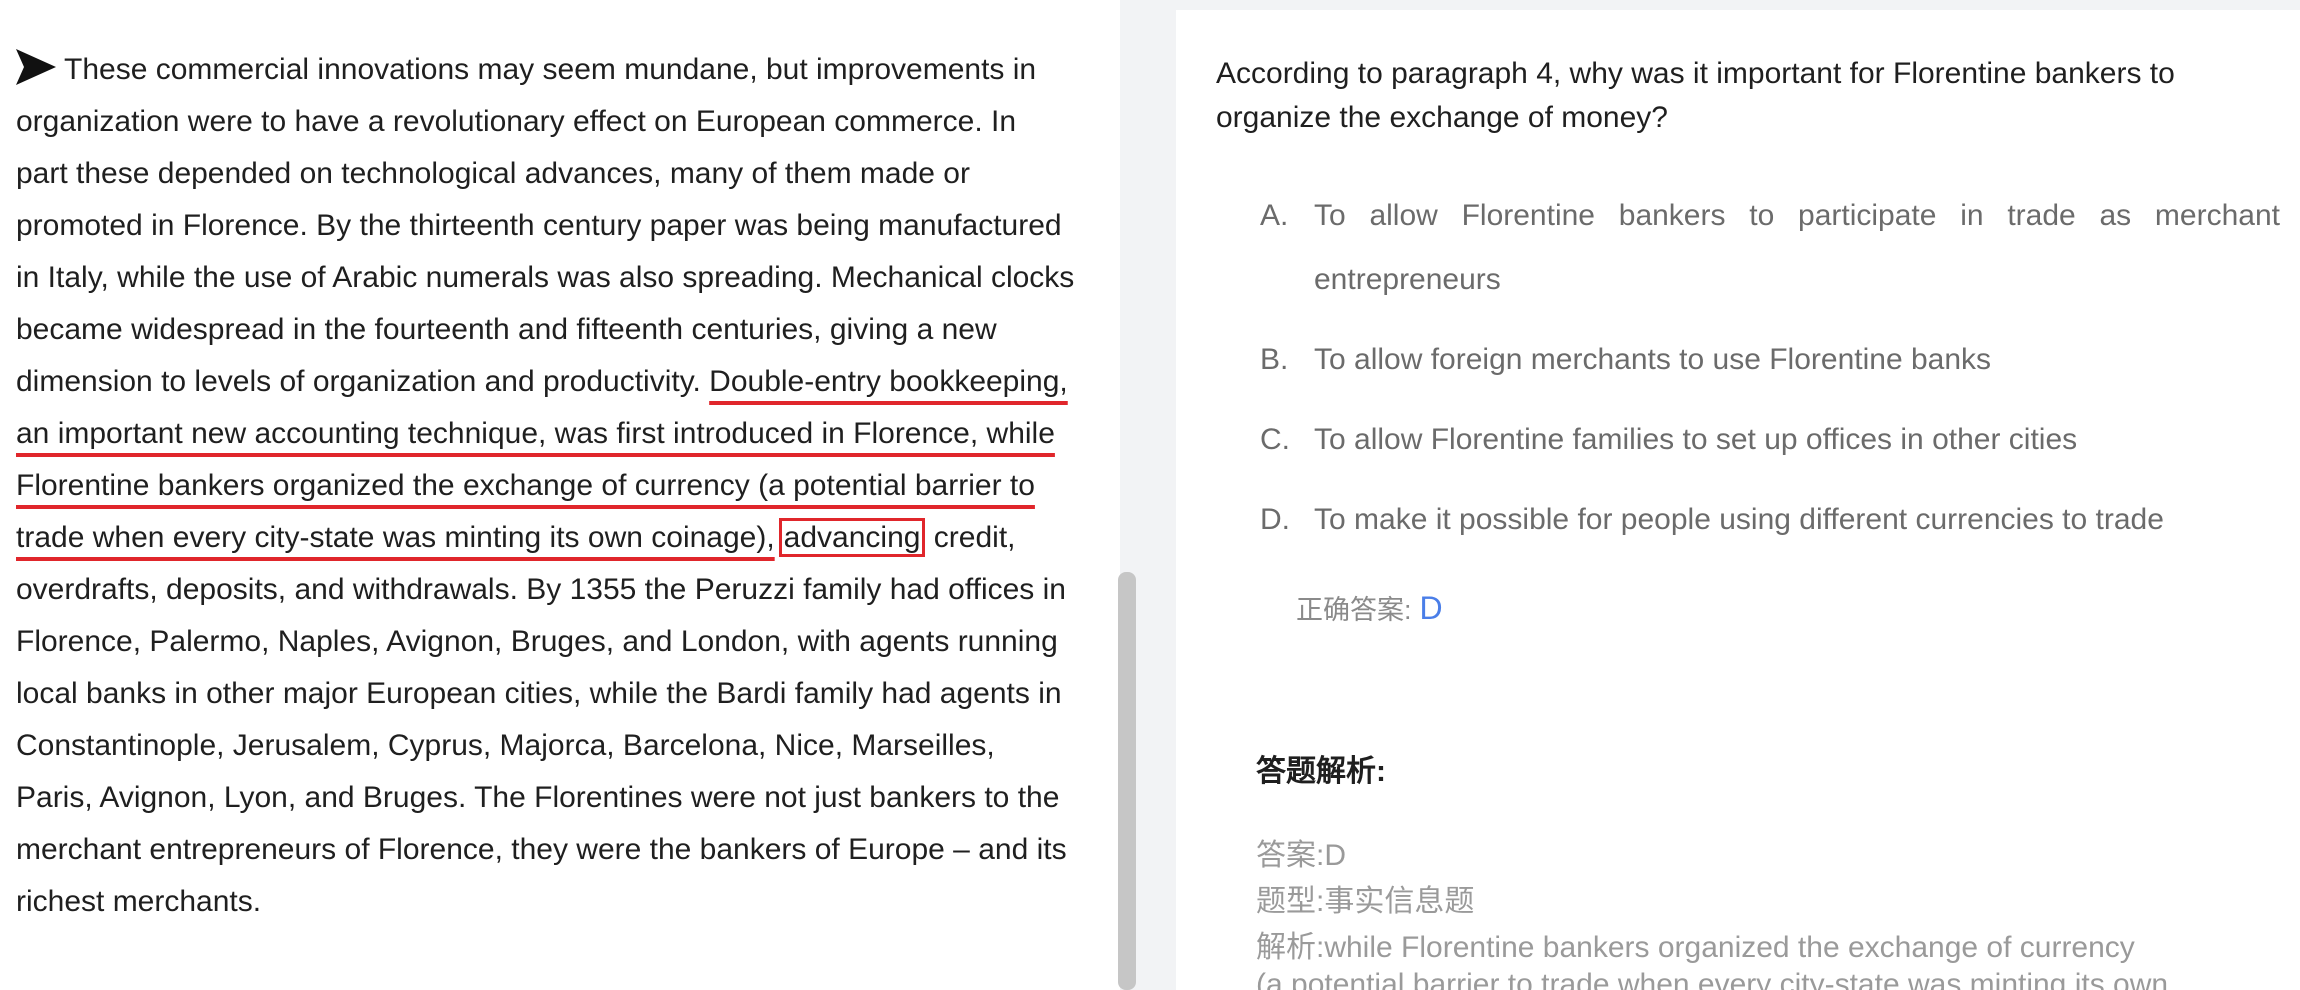 The width and height of the screenshot is (2300, 990). I want to click on scrollbar-thumb, so click(1127, 781).